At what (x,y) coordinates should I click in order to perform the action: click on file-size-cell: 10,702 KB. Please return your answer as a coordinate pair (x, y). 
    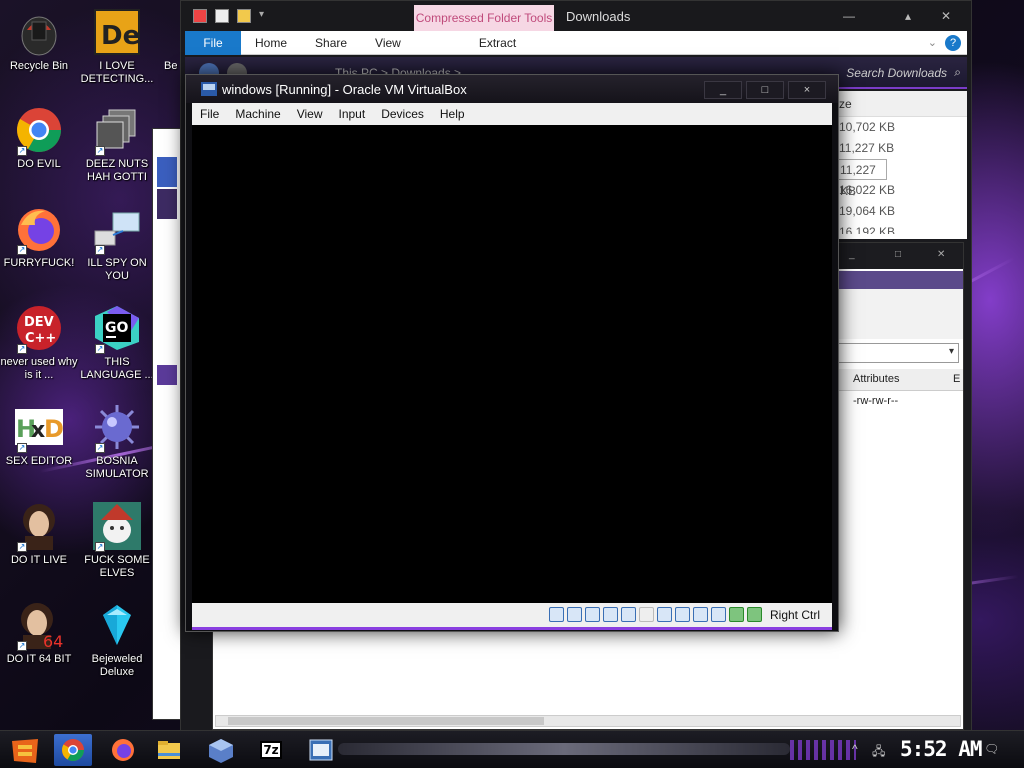
    Looking at the image, I should click on (901, 127).